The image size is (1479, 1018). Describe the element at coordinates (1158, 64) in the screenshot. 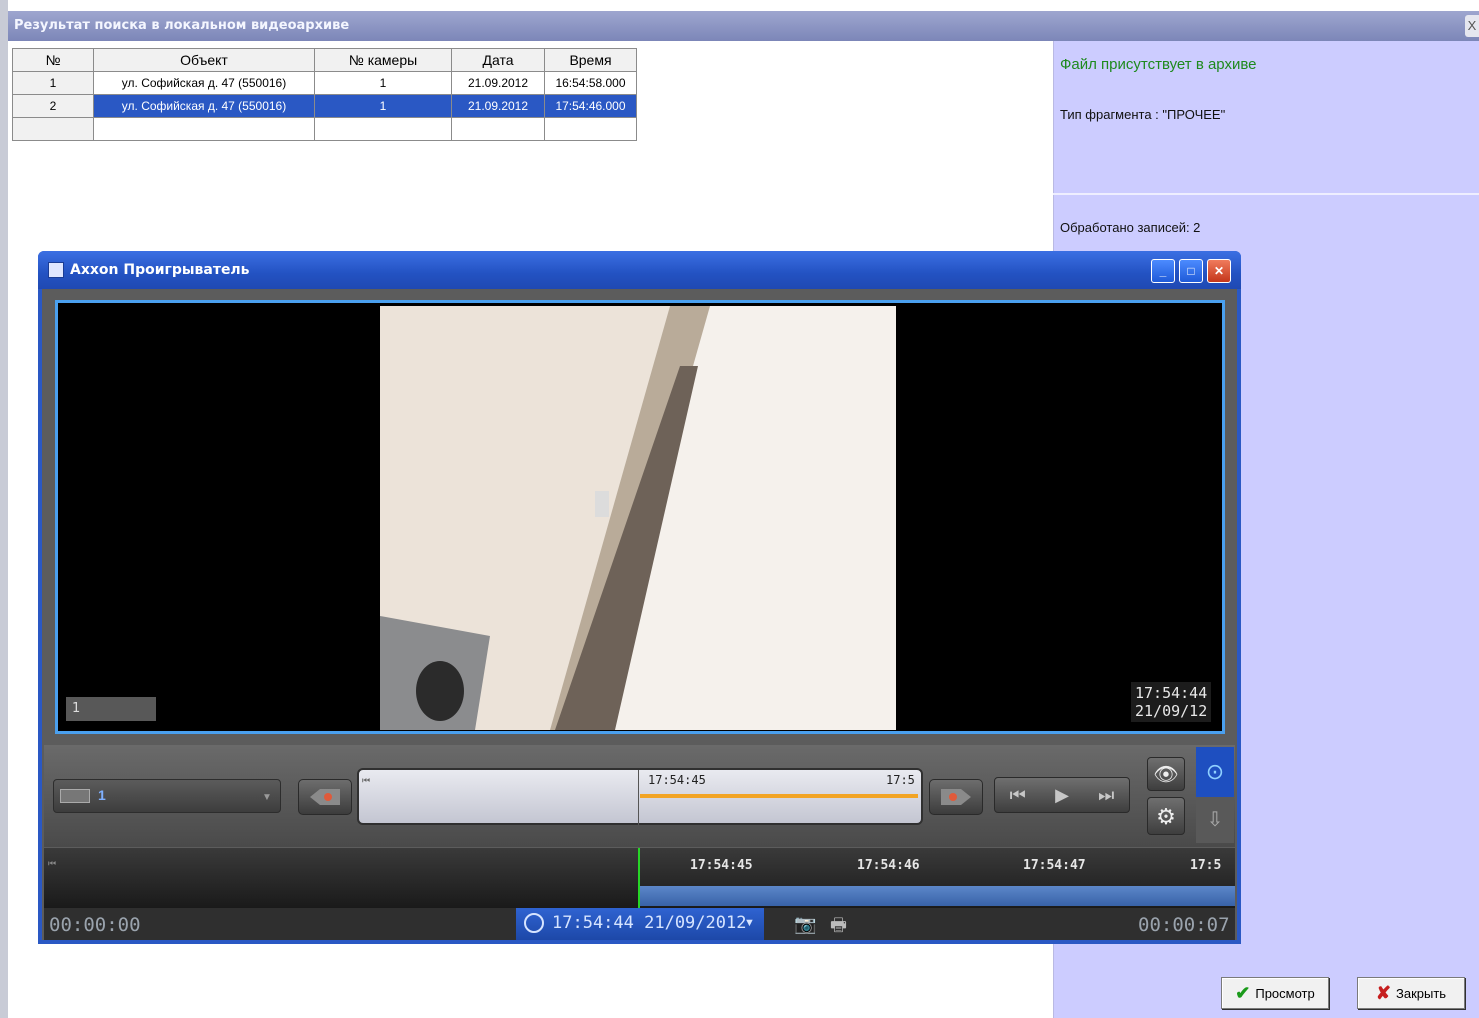

I see `file-status-text: Файл присутствует в архиве` at that location.